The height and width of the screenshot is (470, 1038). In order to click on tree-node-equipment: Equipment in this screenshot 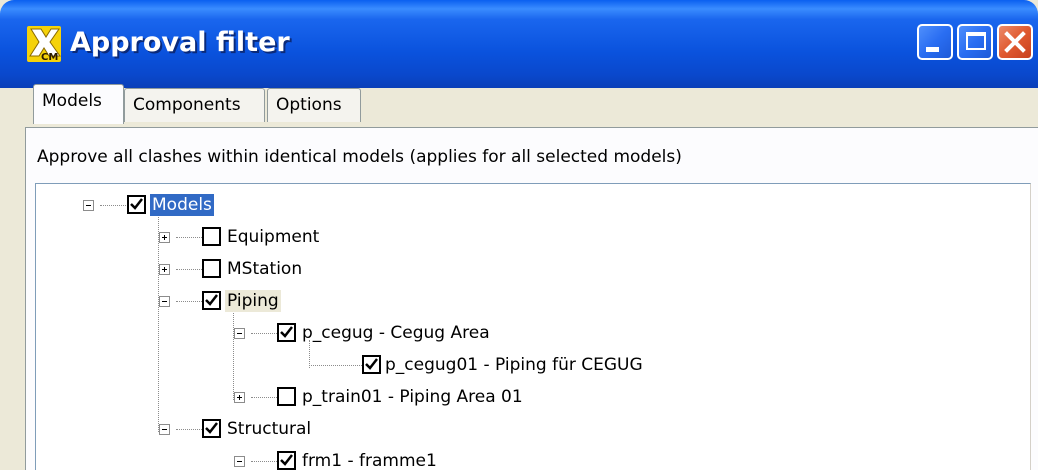, I will do `click(236, 237)`.